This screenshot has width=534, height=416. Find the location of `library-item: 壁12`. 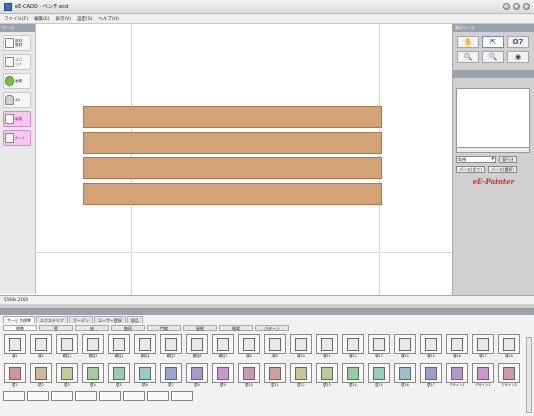

library-item: 壁12 is located at coordinates (301, 376).